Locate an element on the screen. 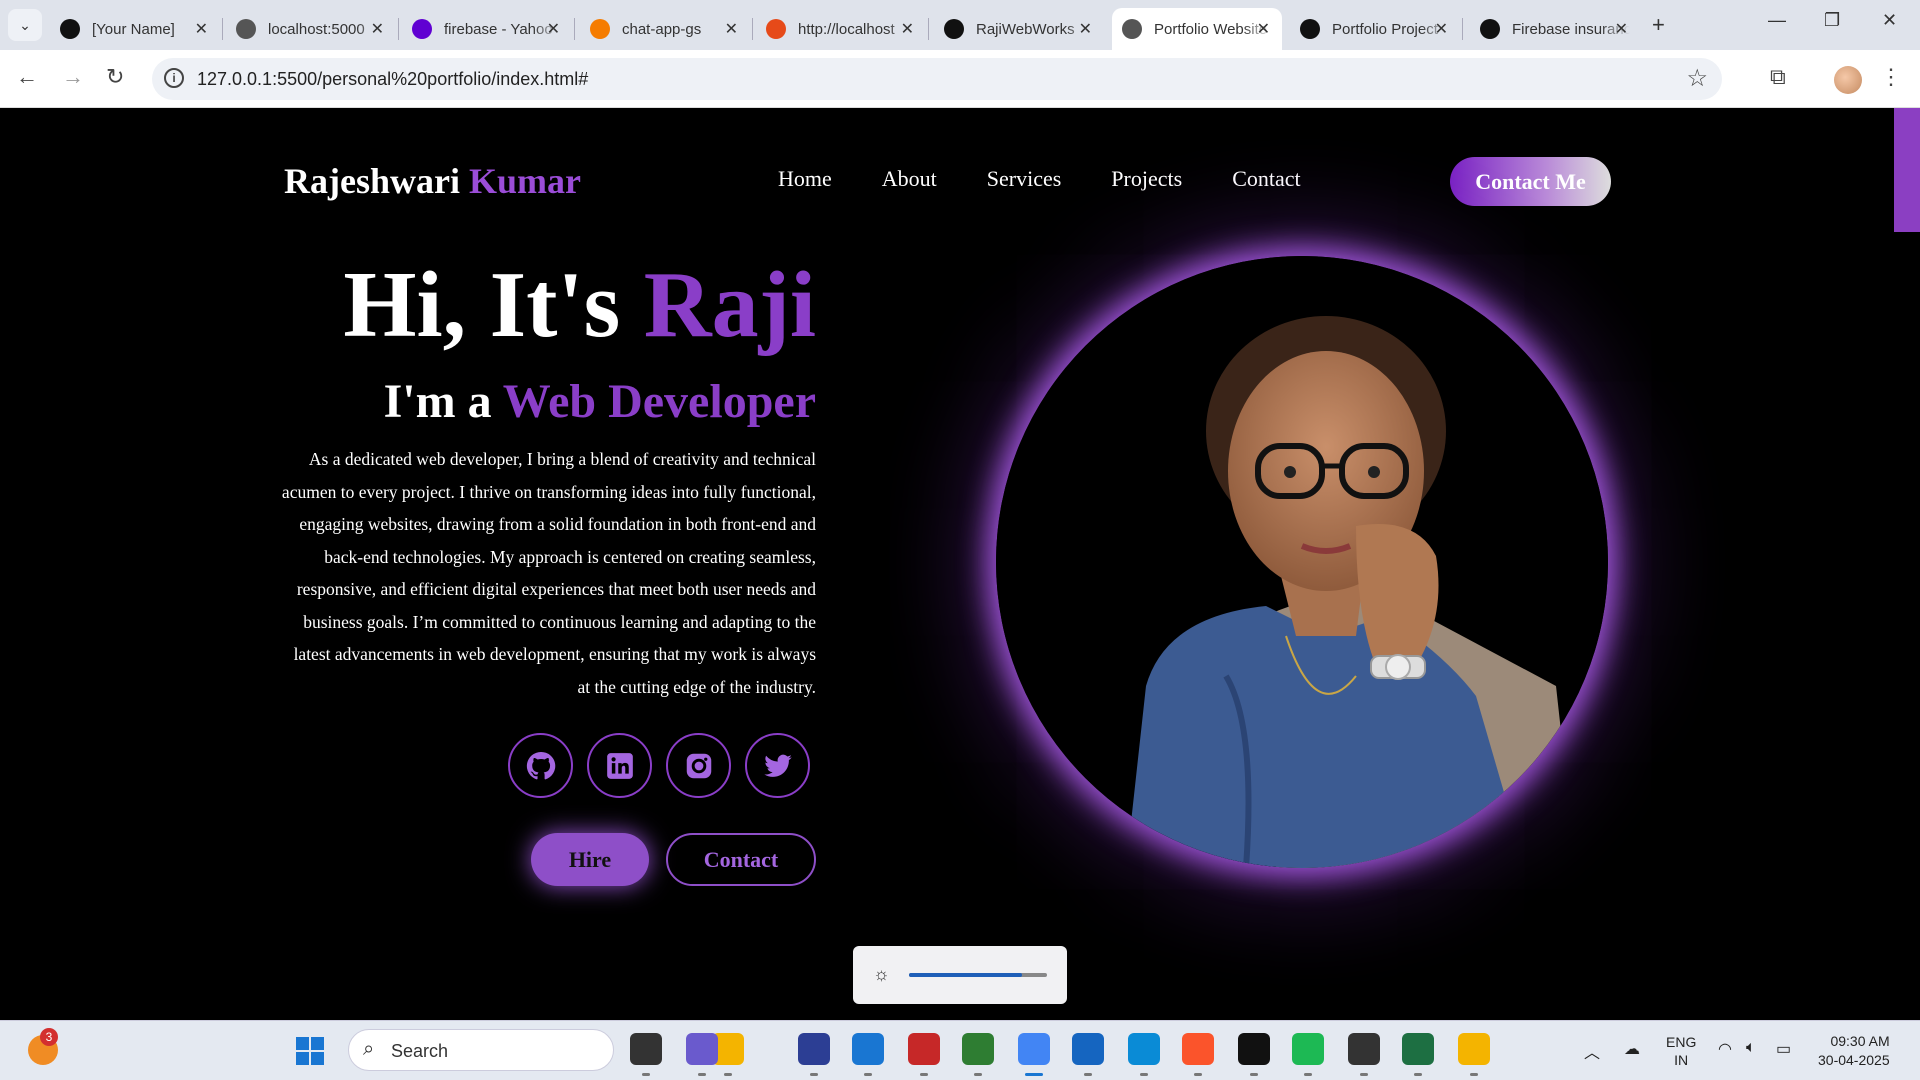 This screenshot has height=1080, width=1920. brightness-icon: ☼ is located at coordinates (881, 974).